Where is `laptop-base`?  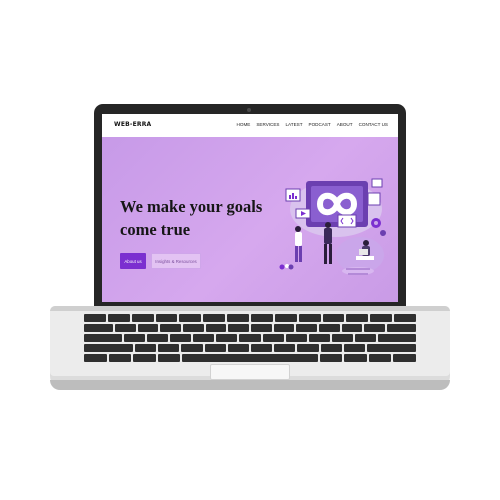
laptop-base is located at coordinates (250, 348).